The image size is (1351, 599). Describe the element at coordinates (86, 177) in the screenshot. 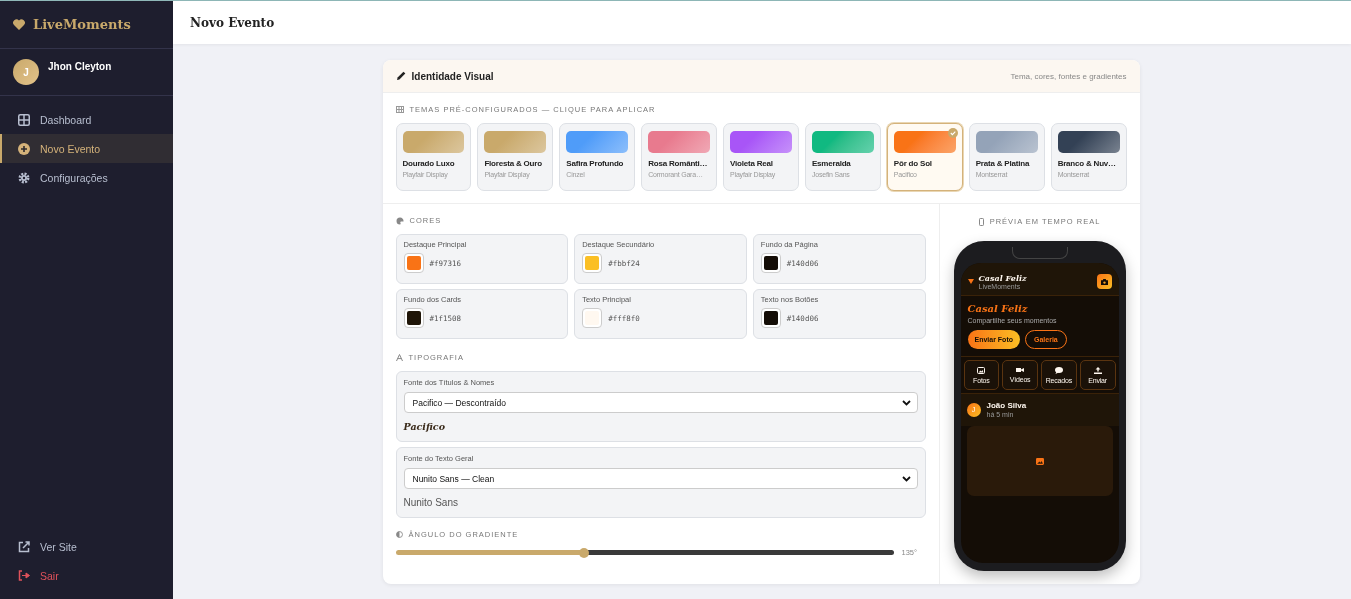

I see `nav-item: Configurações` at that location.